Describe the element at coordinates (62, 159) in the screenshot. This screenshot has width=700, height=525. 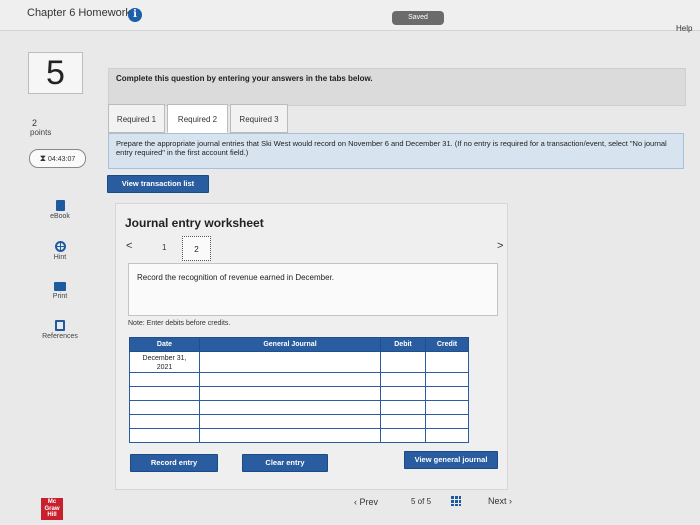
I see `timer-value: 04:43:07` at that location.